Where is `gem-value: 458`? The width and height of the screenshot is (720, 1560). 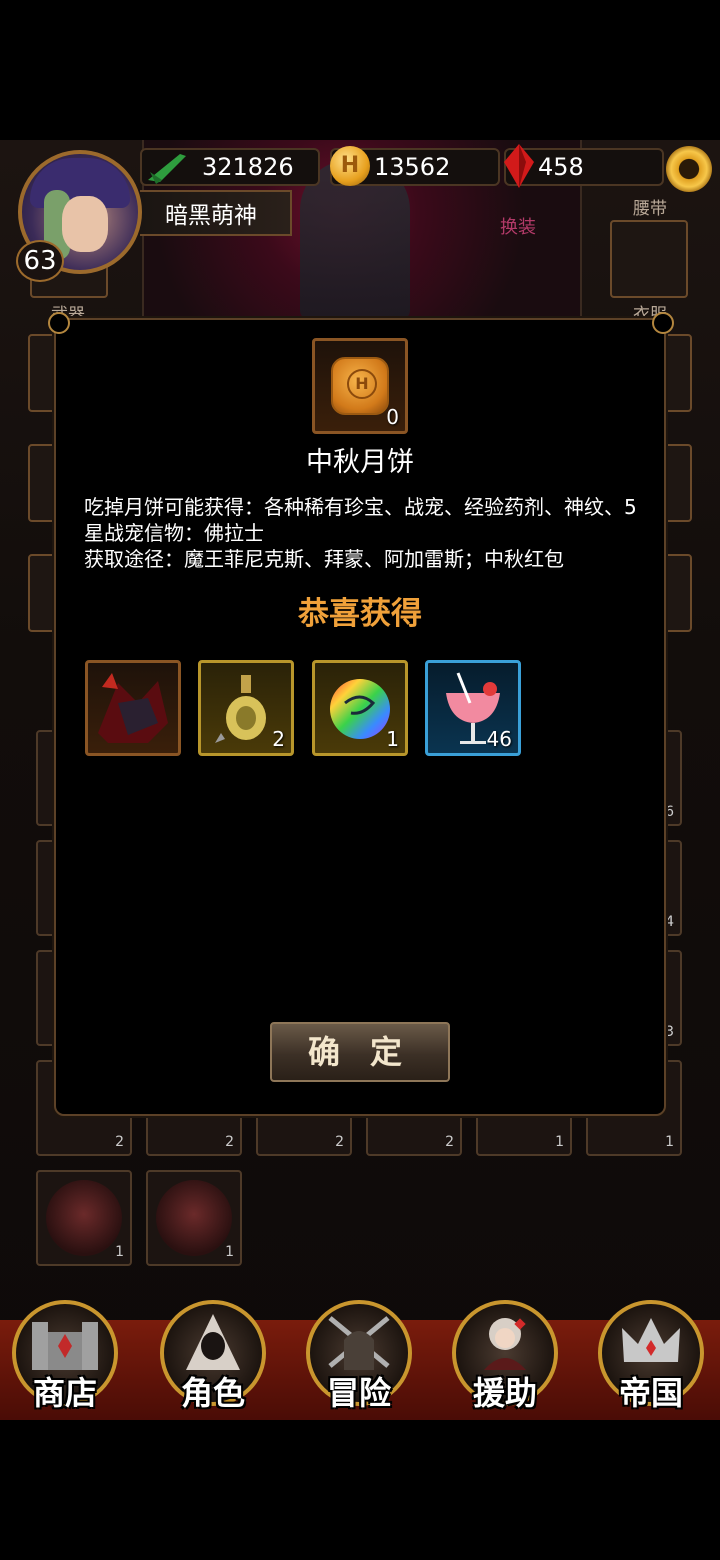 gem-value: 458 is located at coordinates (561, 167).